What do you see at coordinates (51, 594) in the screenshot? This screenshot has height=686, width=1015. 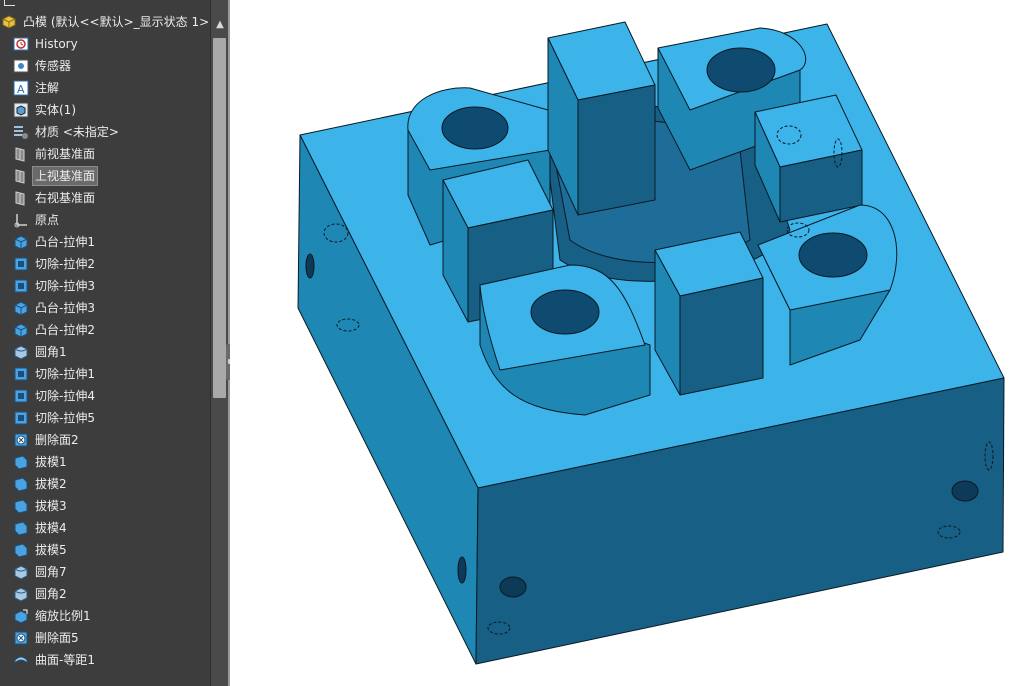 I see `tree-item-label: 圆角2` at bounding box center [51, 594].